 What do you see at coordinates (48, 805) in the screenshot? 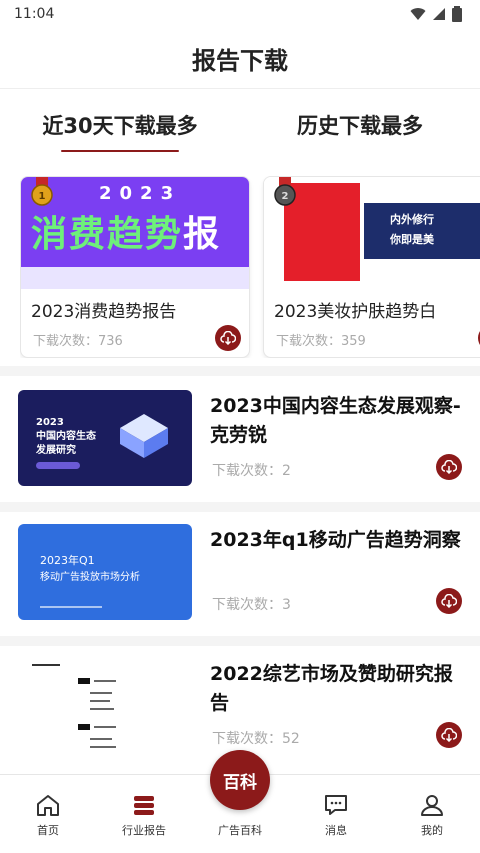
I see `home-icon` at bounding box center [48, 805].